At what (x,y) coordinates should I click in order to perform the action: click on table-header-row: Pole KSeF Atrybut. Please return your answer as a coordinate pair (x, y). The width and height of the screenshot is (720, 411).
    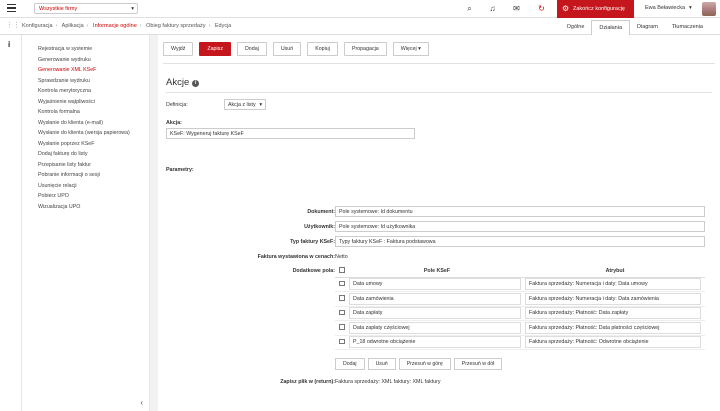
    Looking at the image, I should click on (520, 271).